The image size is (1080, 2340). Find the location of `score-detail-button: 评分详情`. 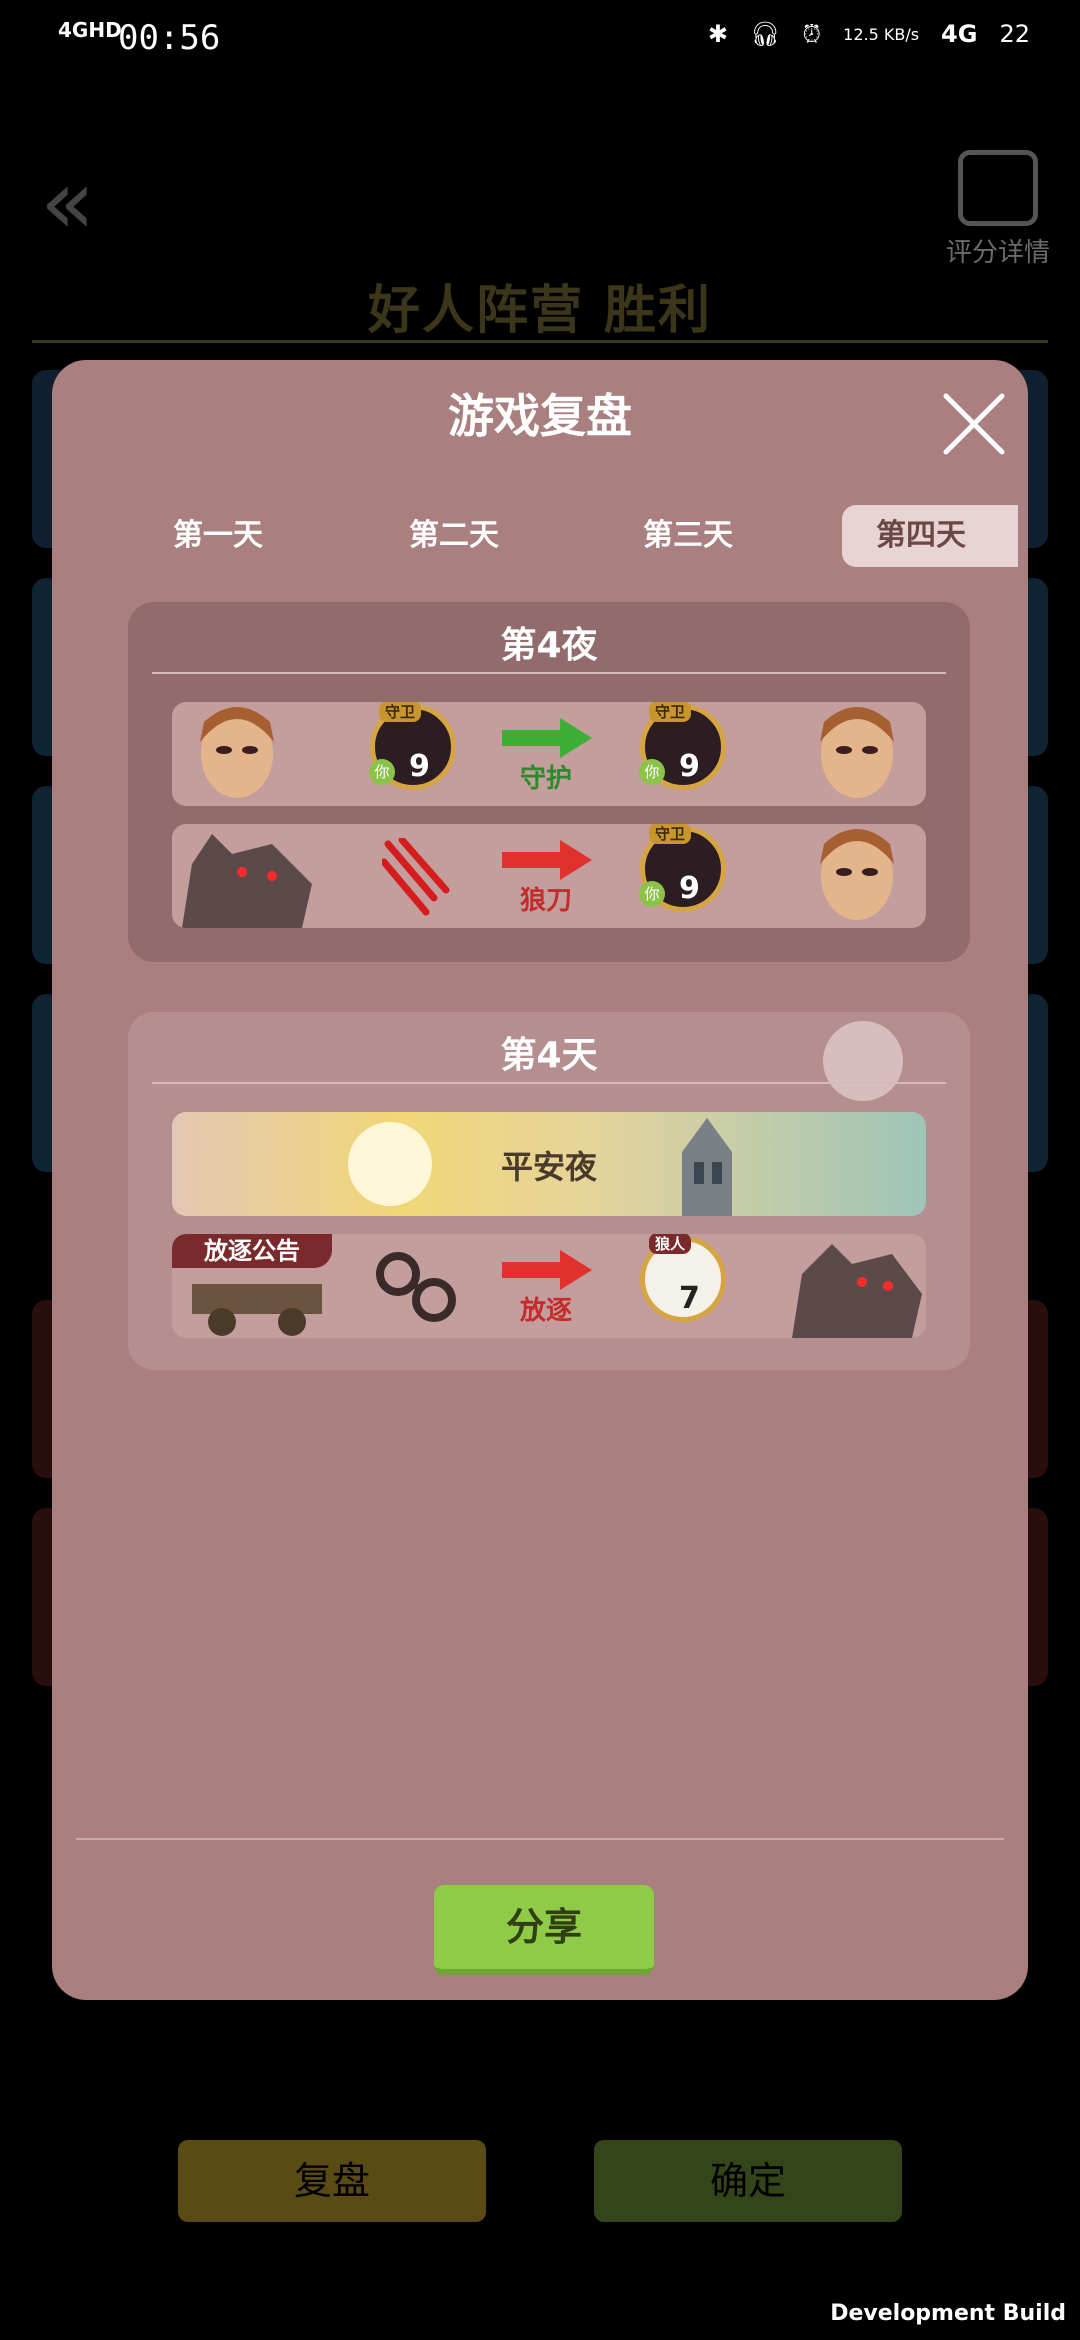

score-detail-button: 评分详情 is located at coordinates (998, 209).